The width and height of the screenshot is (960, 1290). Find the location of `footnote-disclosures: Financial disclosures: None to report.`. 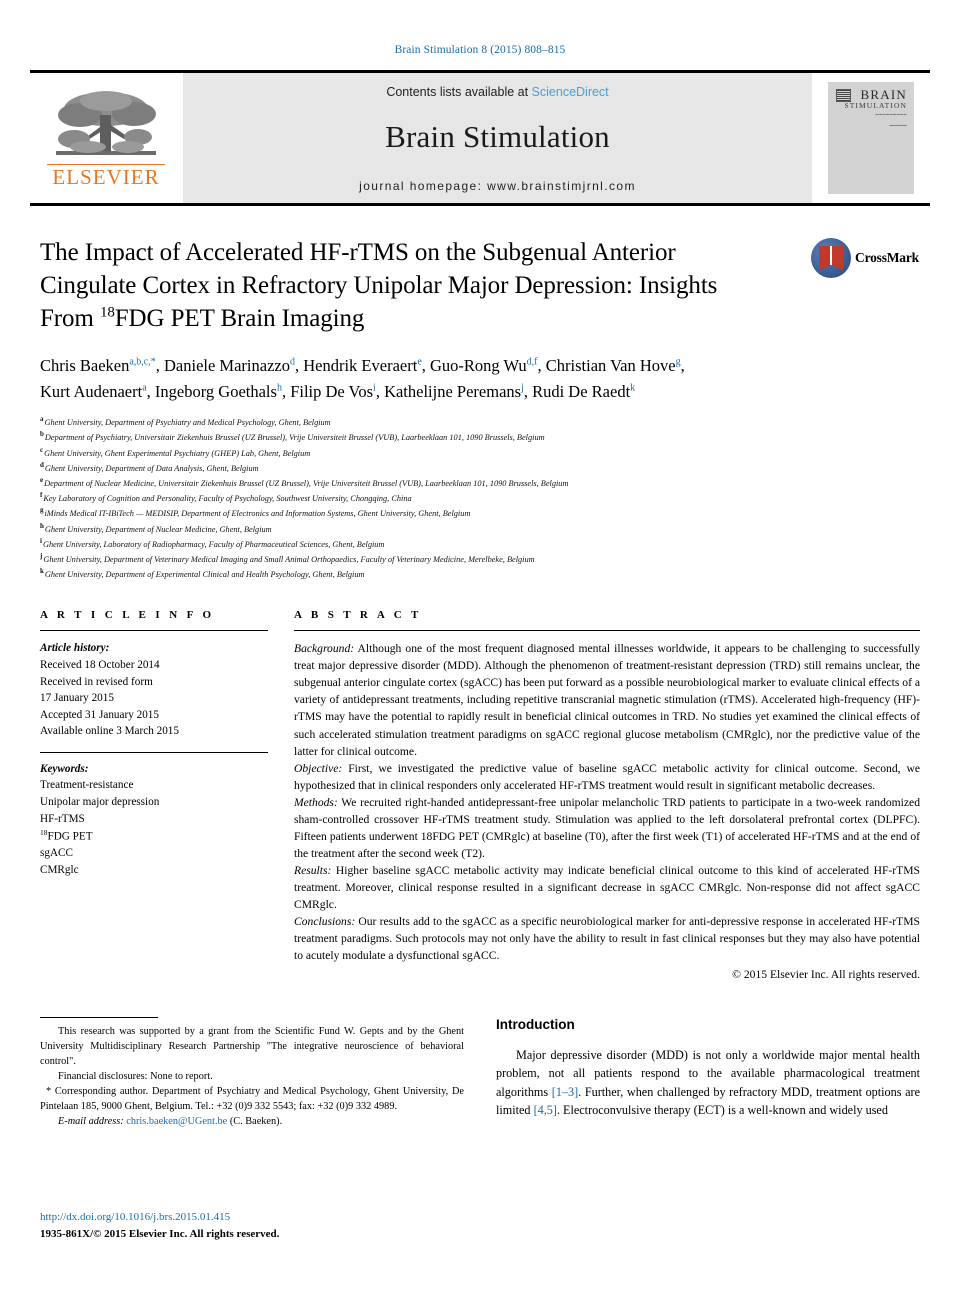

footnote-disclosures: Financial disclosures: None to report. is located at coordinates (135, 1076).